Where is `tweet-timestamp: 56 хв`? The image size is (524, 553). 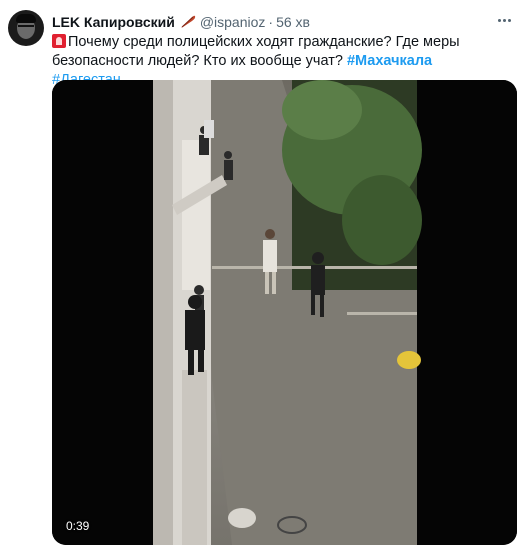 tweet-timestamp: 56 хв is located at coordinates (293, 22).